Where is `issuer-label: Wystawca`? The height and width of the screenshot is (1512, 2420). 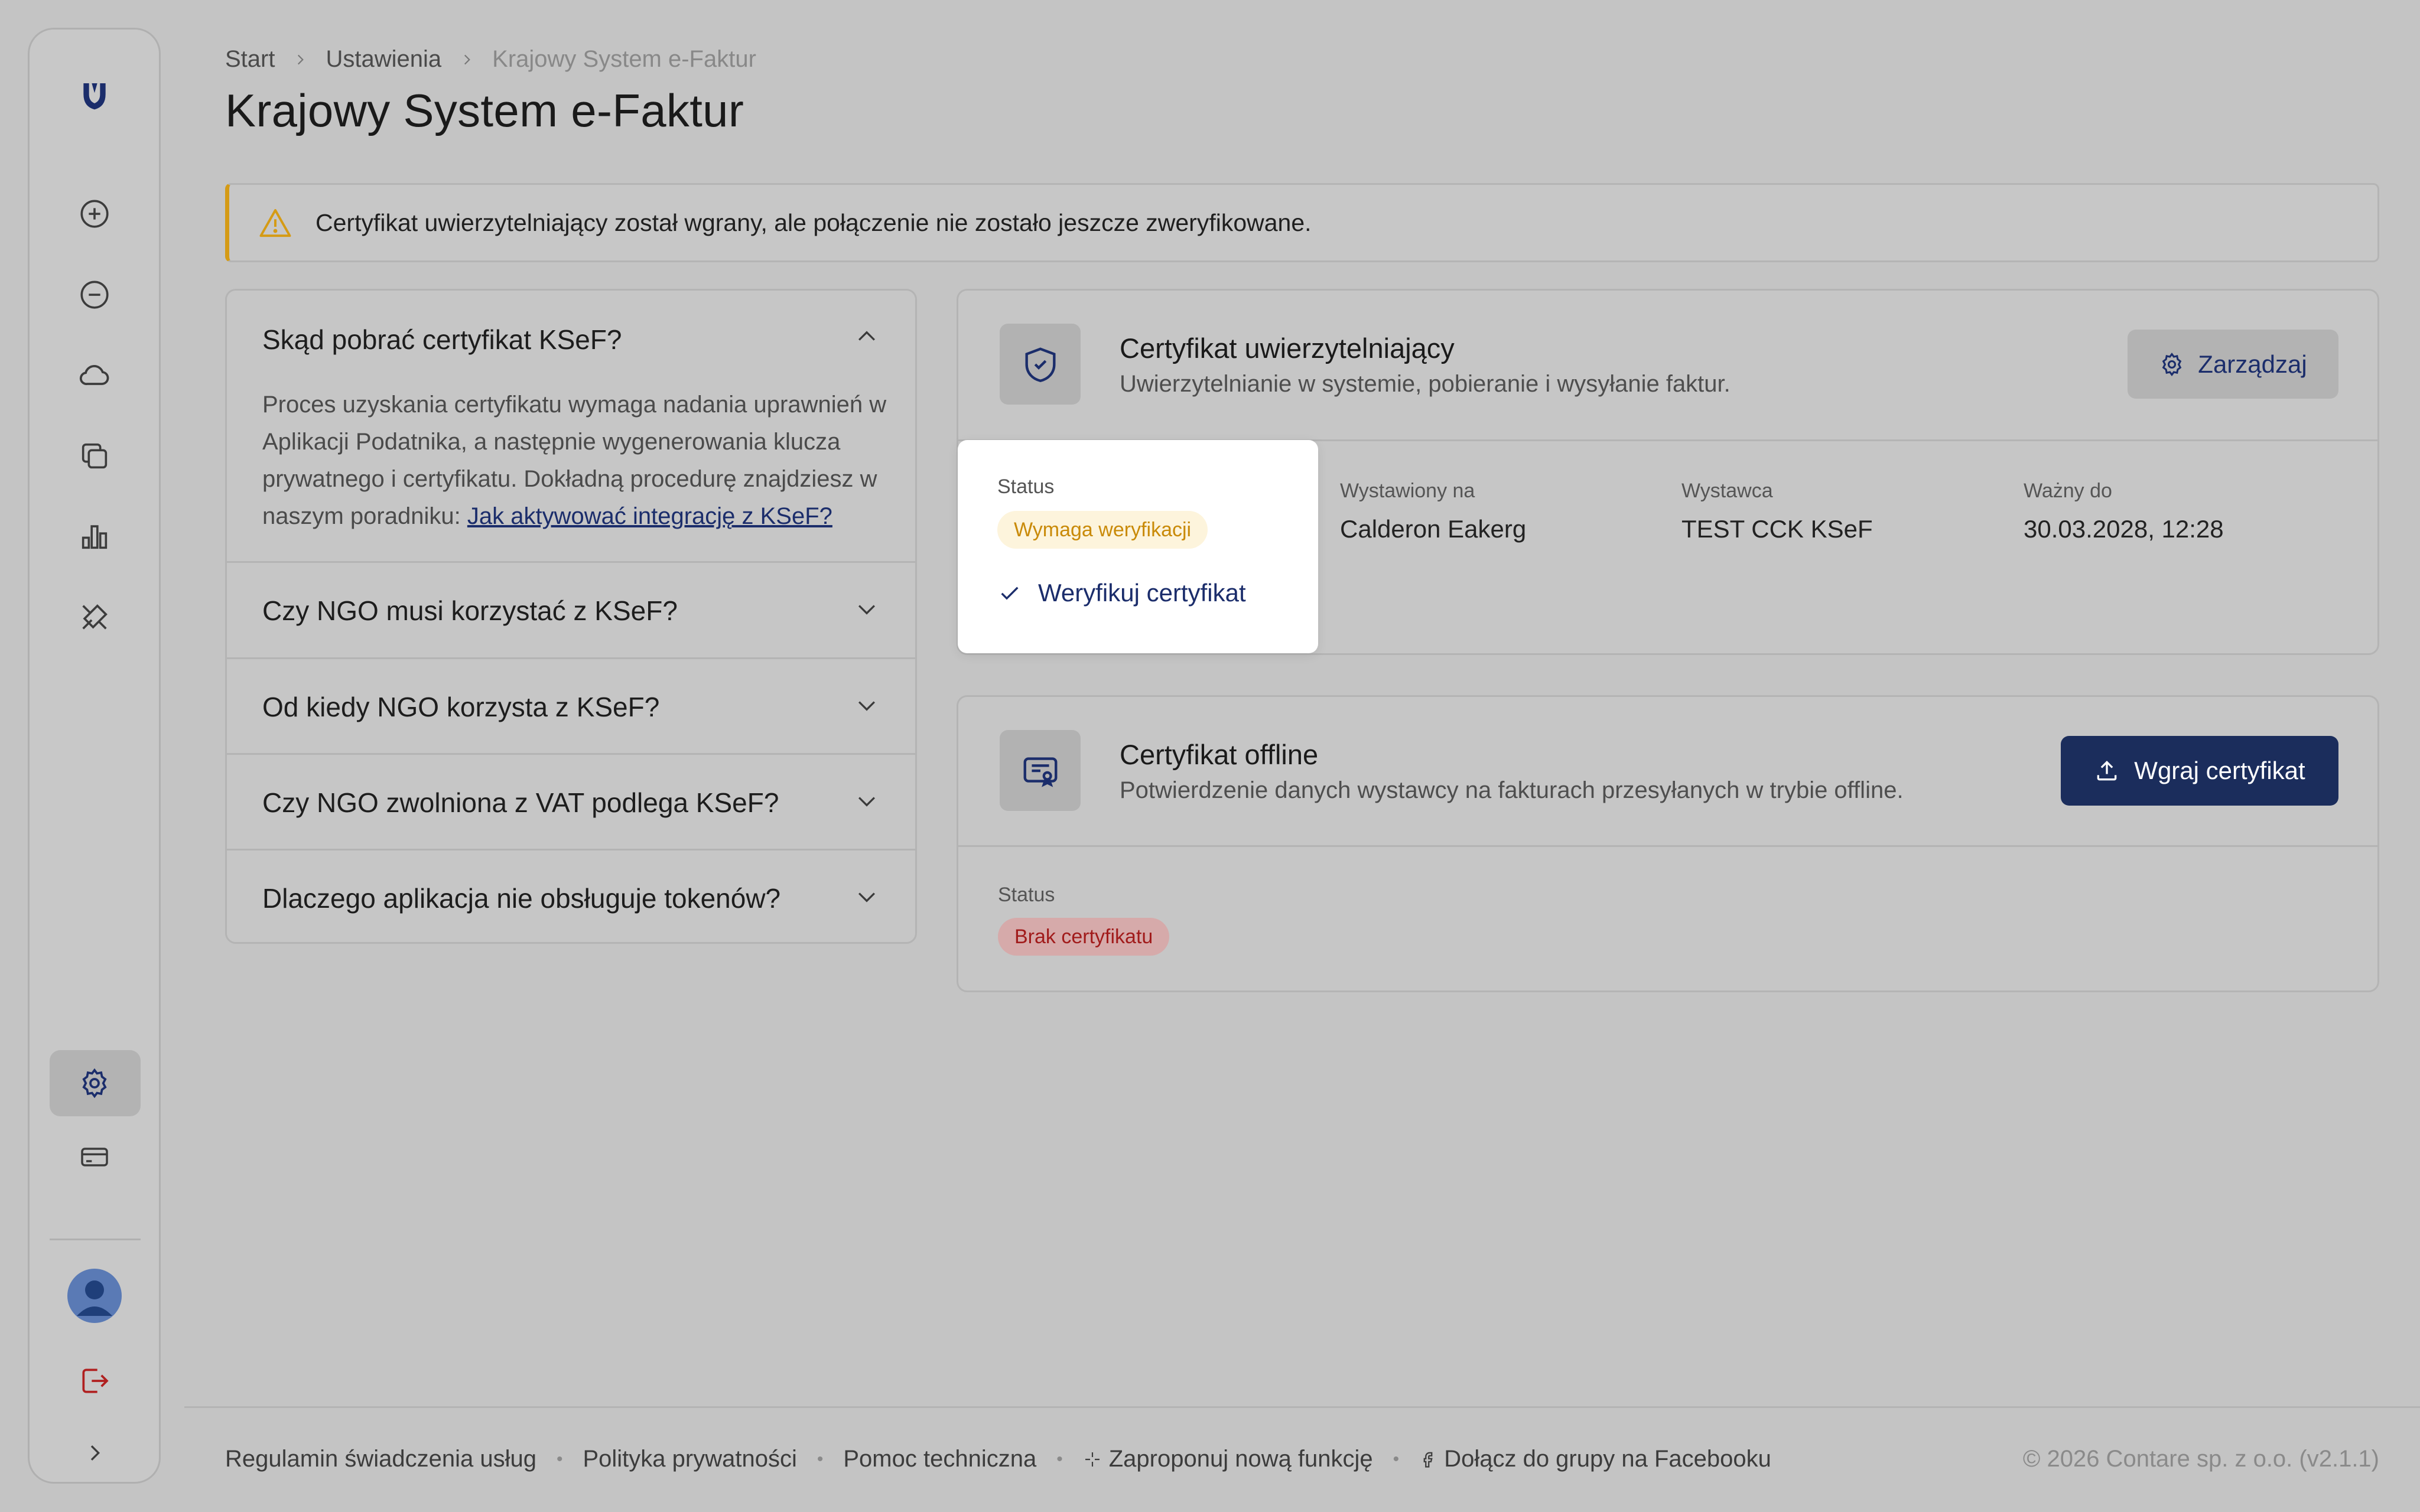 issuer-label: Wystawca is located at coordinates (1727, 491).